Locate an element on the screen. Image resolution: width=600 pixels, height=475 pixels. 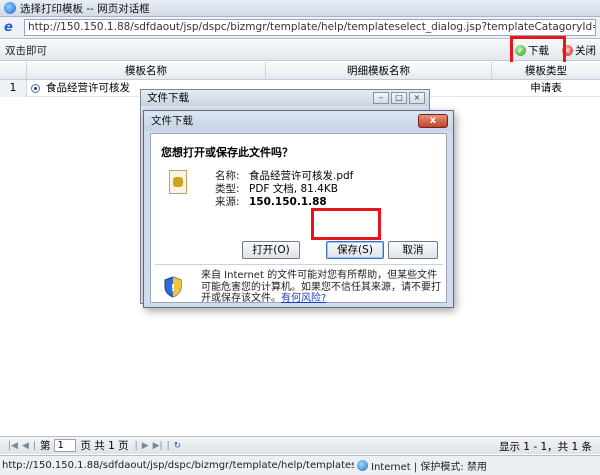
save-button: 保存(S) is located at coordinates (355, 250).